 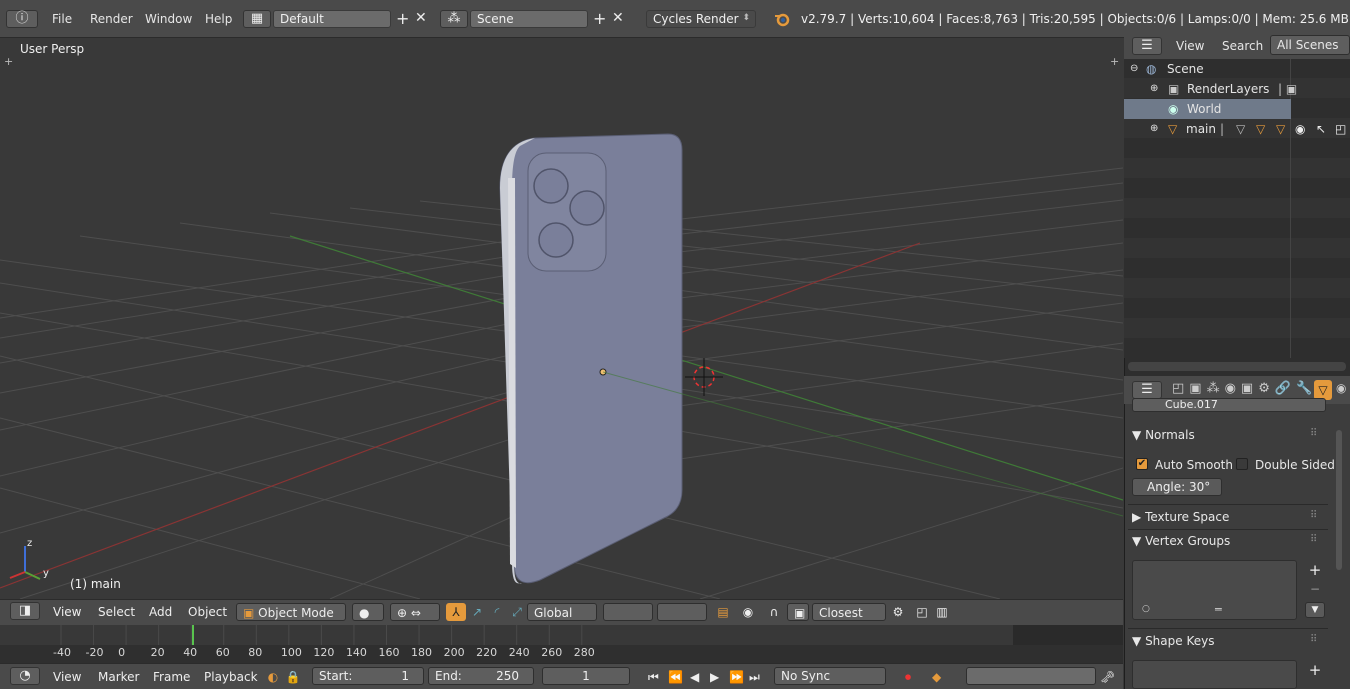 What do you see at coordinates (415, 612) in the screenshot?
I see `pivot-select: ⊕ ⇔` at bounding box center [415, 612].